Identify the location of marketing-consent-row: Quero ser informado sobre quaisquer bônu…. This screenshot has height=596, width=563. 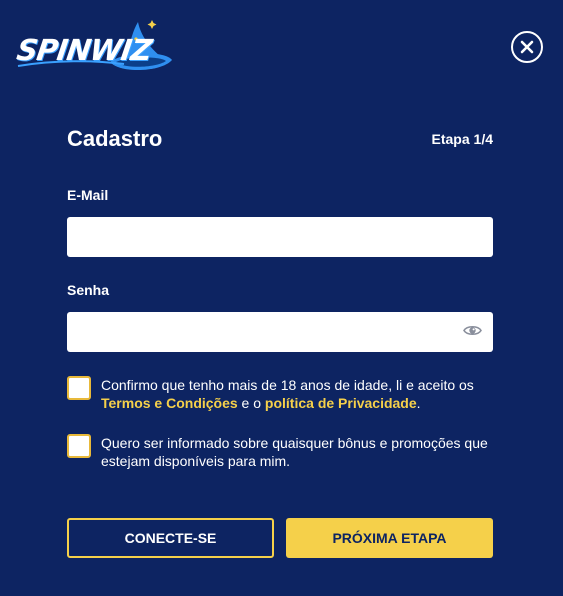
(282, 452).